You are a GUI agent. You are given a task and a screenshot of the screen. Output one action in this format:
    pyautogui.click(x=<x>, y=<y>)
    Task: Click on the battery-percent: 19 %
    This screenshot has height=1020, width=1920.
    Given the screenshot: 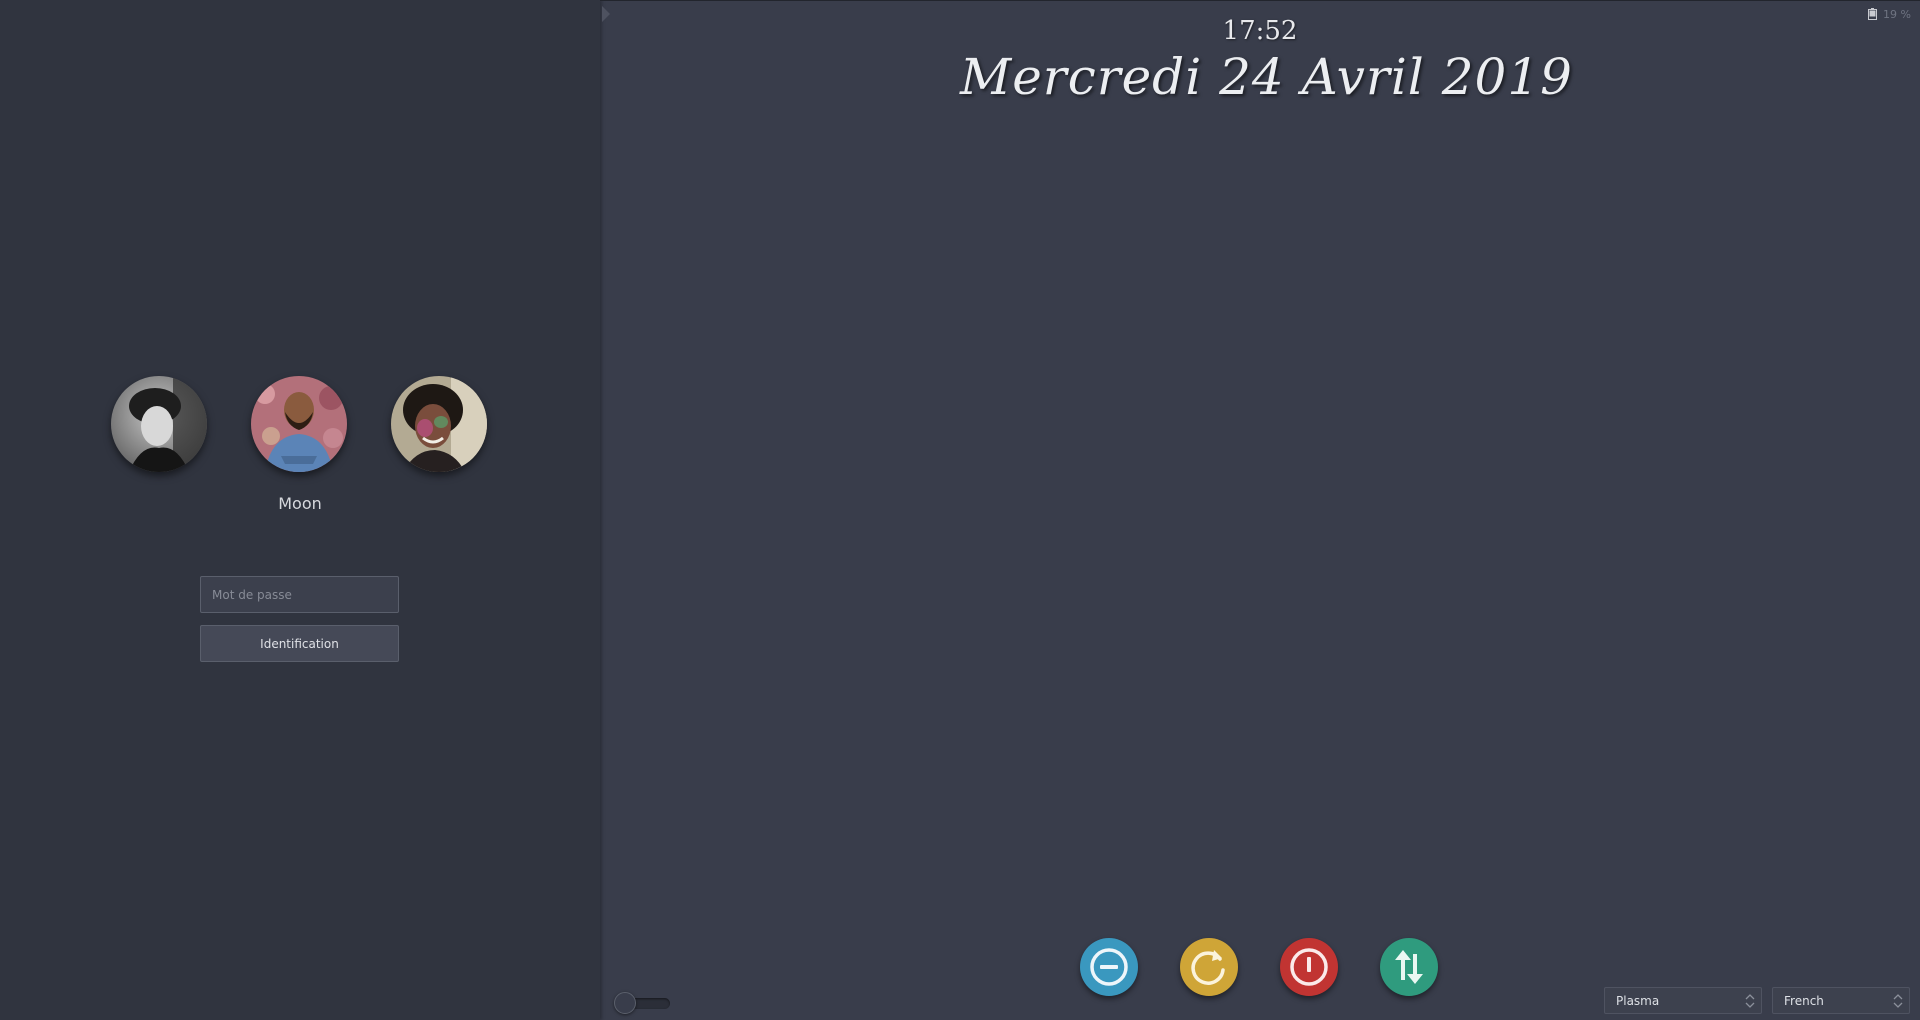 What is the action you would take?
    pyautogui.click(x=1897, y=14)
    